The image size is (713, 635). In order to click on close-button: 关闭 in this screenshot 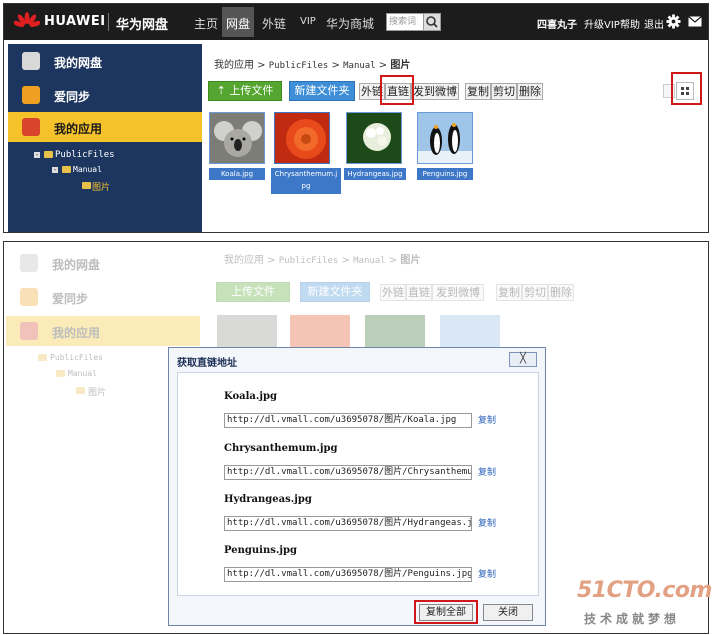, I will do `click(508, 612)`.